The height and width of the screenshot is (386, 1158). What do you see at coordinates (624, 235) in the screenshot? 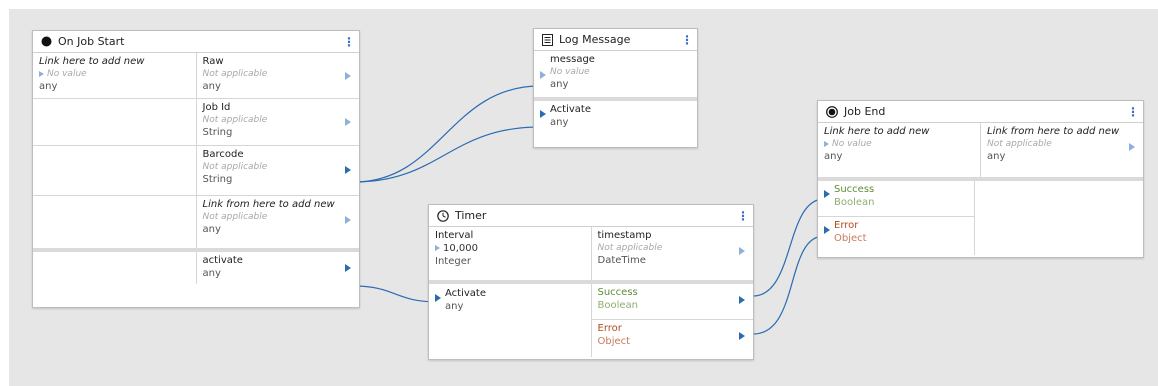
I see `port-label: timestamp` at bounding box center [624, 235].